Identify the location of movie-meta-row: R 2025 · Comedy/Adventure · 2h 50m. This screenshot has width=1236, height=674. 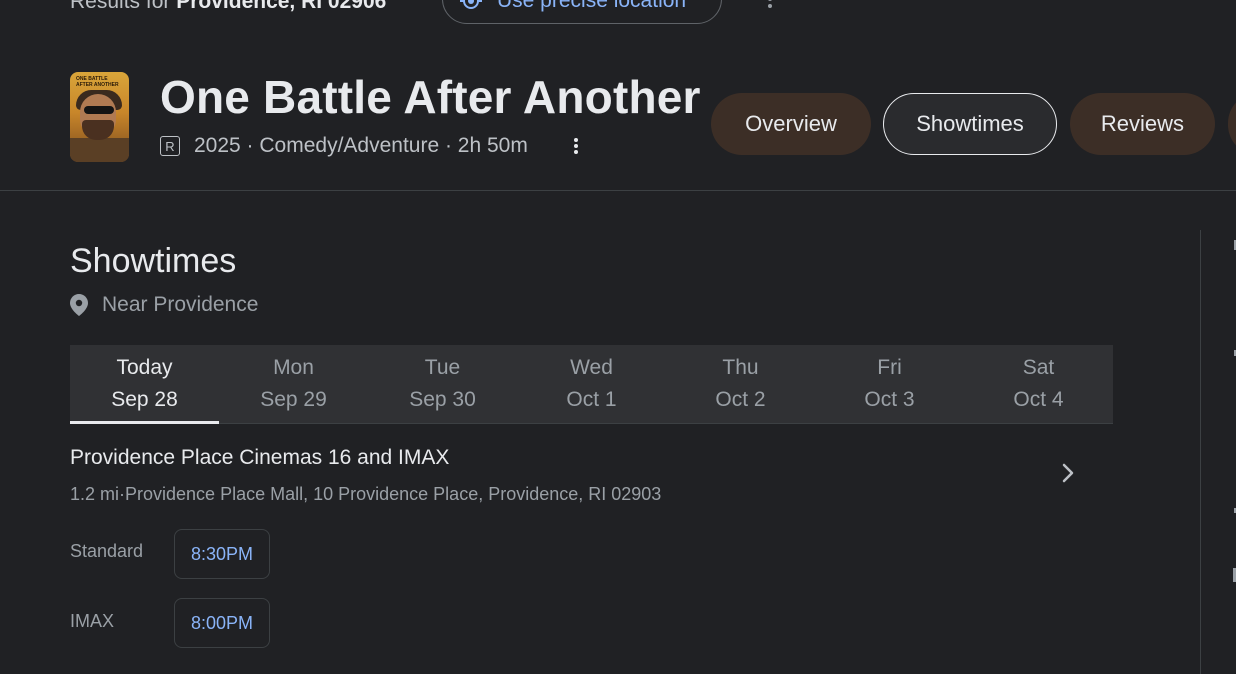
(344, 146).